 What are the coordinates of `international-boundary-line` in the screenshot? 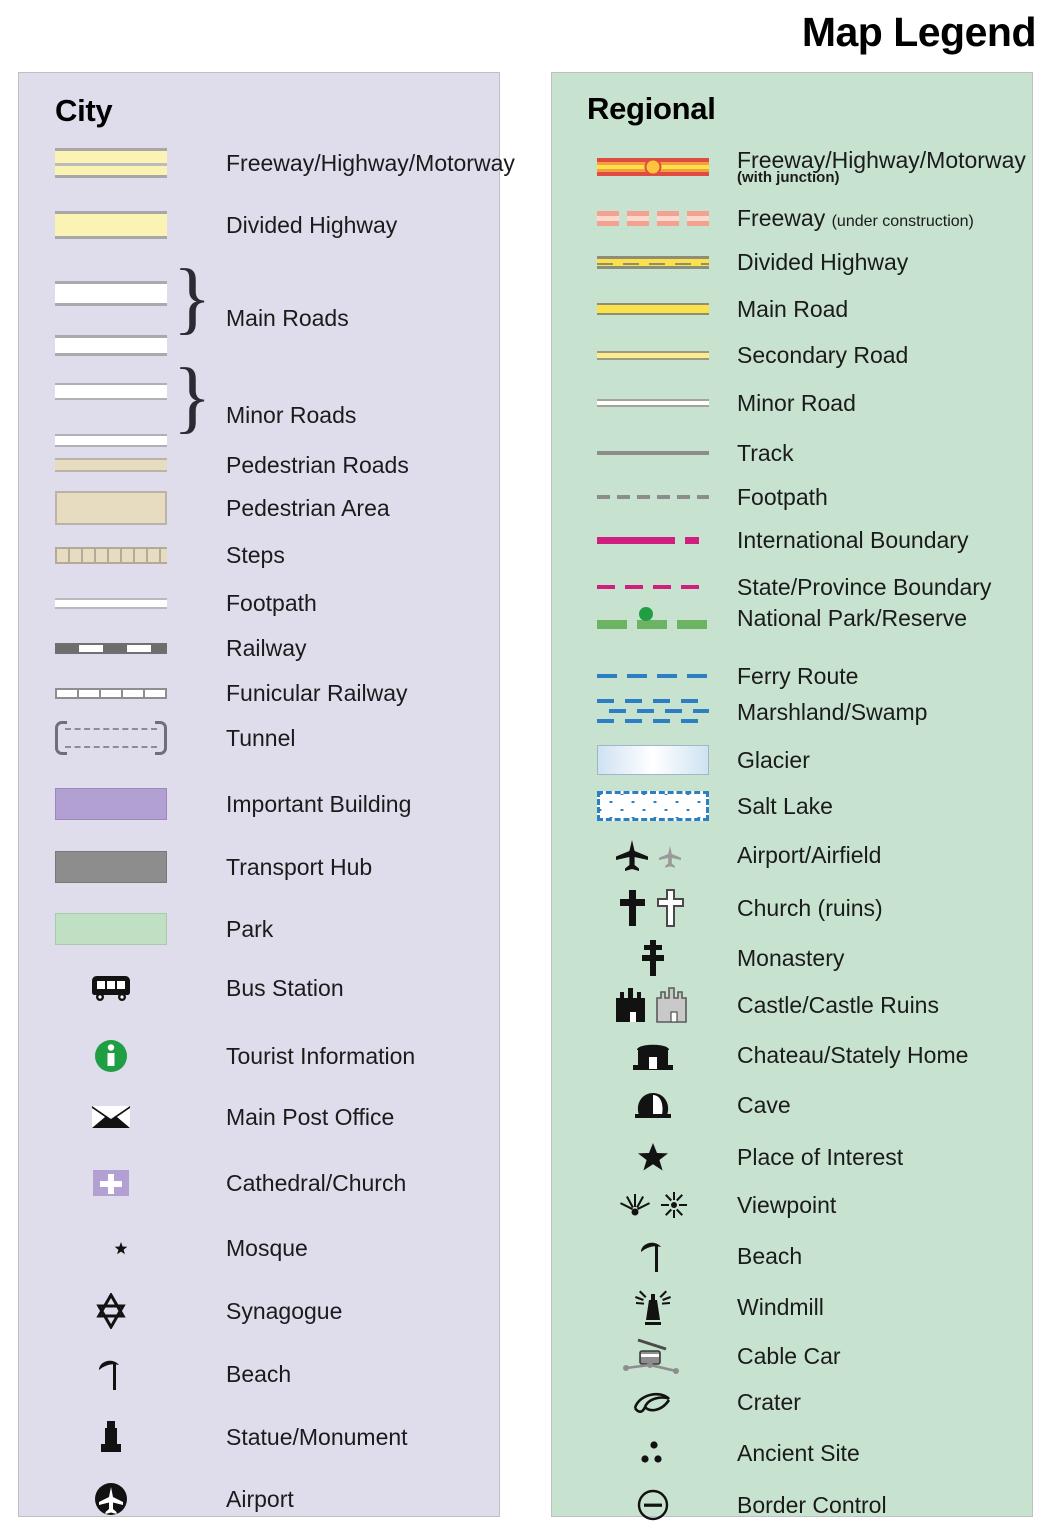 It's located at (653, 540).